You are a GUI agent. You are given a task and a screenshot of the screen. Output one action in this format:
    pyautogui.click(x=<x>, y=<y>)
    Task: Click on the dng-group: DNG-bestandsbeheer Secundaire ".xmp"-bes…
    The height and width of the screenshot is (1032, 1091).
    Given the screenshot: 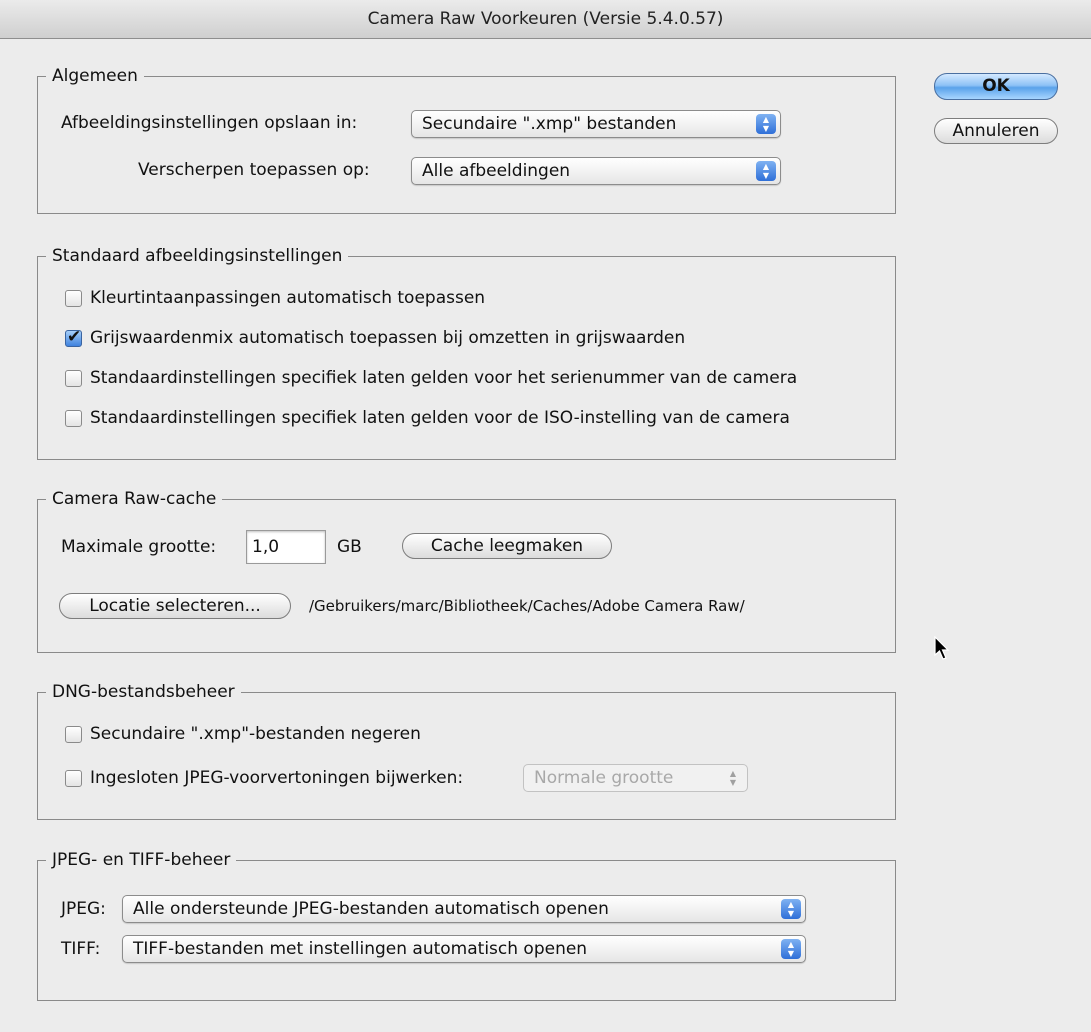 What is the action you would take?
    pyautogui.click(x=466, y=750)
    